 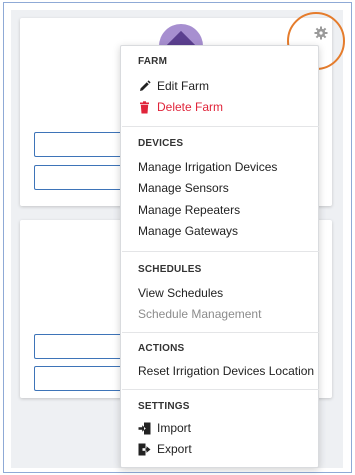 I want to click on menu-item-delete-farm: Delete Farm, so click(x=180, y=107).